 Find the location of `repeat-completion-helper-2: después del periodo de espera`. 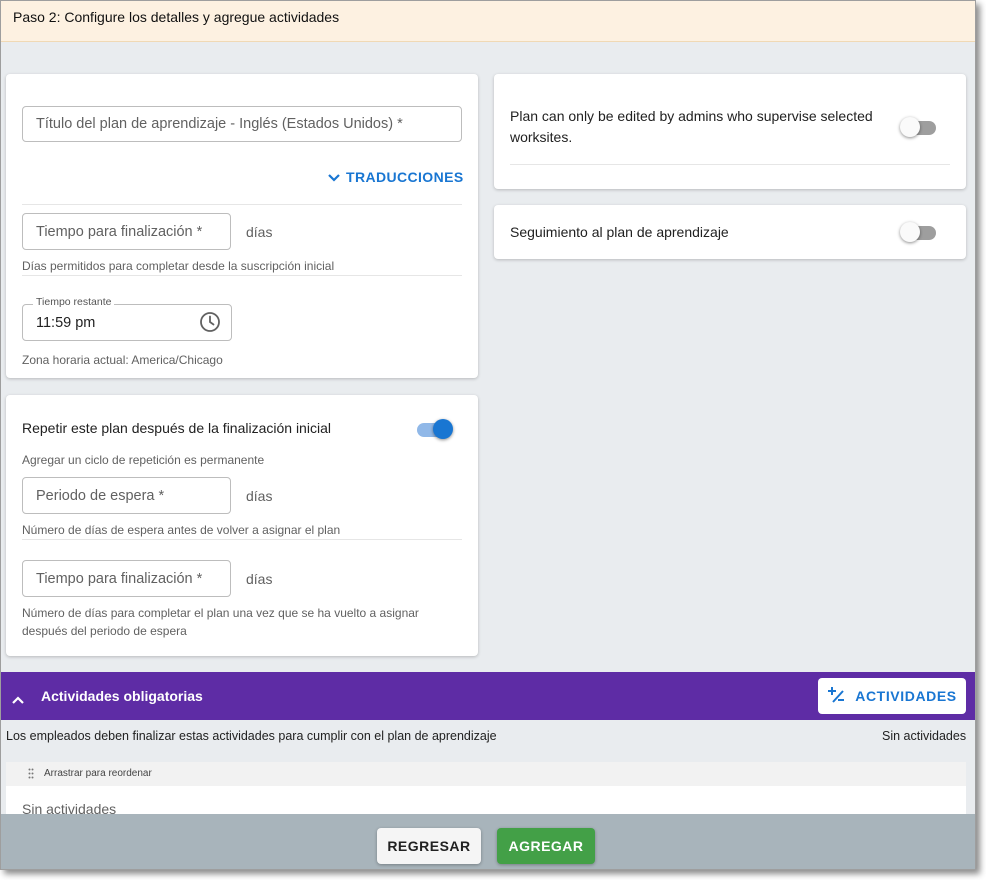

repeat-completion-helper-2: después del periodo de espera is located at coordinates (104, 631).